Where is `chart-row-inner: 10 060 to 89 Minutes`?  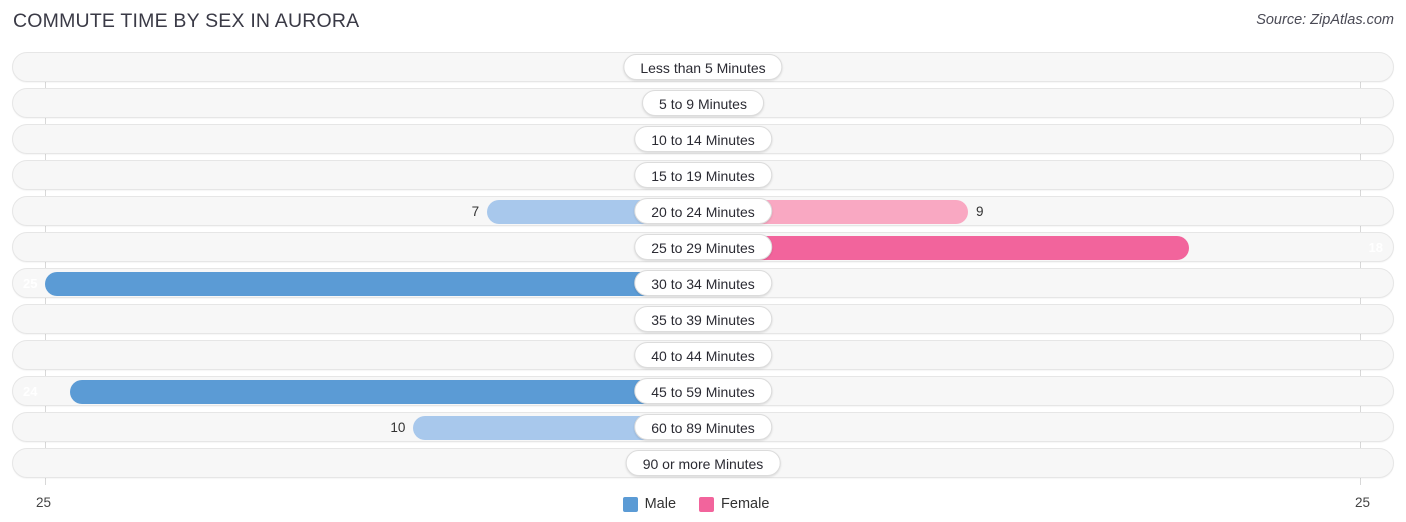 chart-row-inner: 10 060 to 89 Minutes is located at coordinates (703, 427).